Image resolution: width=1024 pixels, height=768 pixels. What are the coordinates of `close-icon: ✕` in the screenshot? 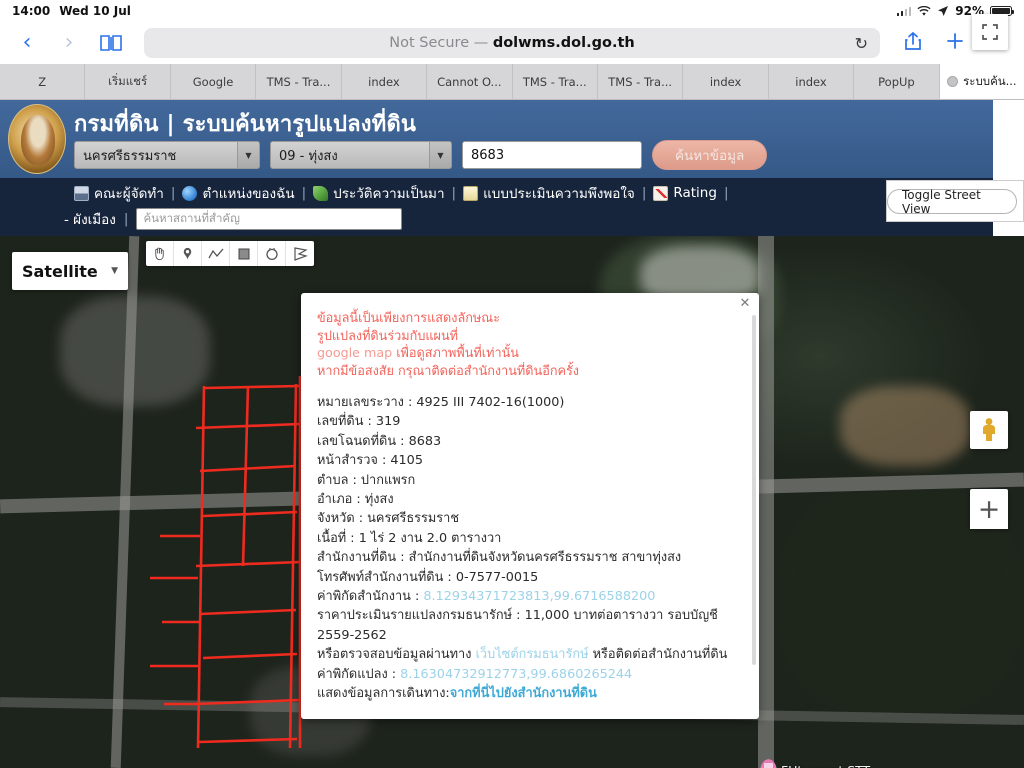 It's located at (745, 304).